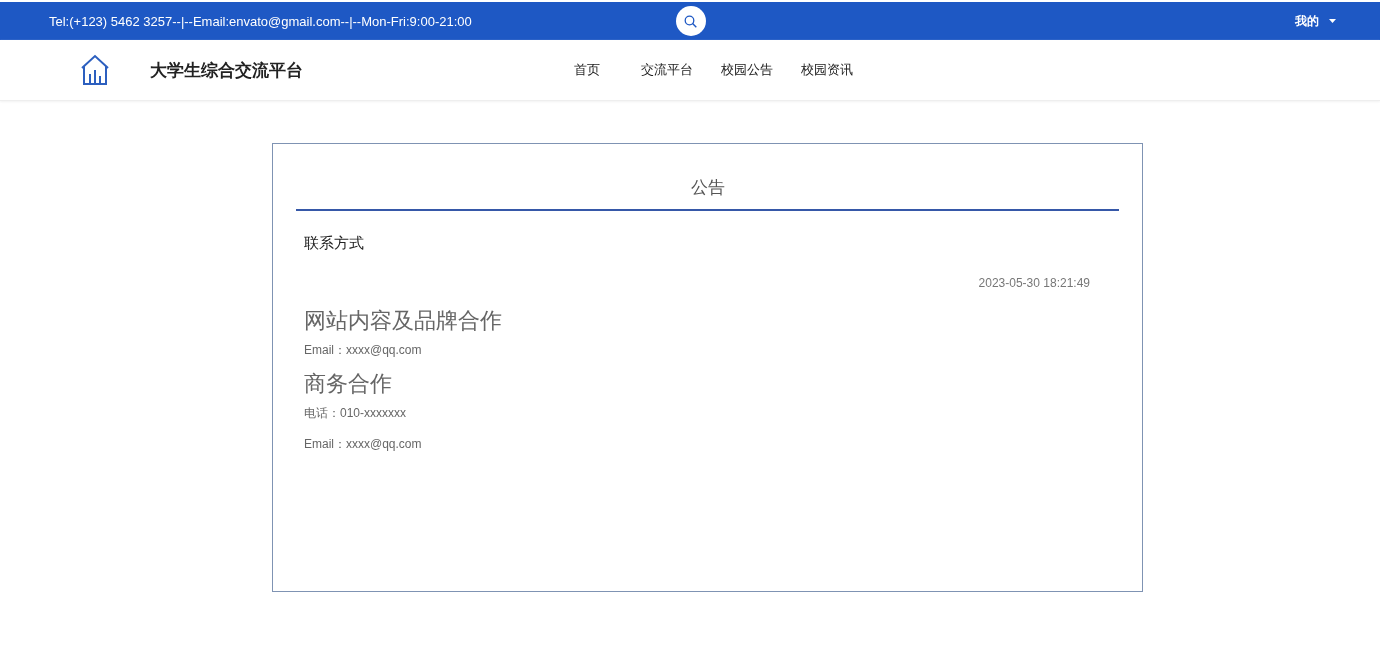 This screenshot has width=1380, height=672. Describe the element at coordinates (1315, 21) in the screenshot. I see `user-menu: 我的` at that location.